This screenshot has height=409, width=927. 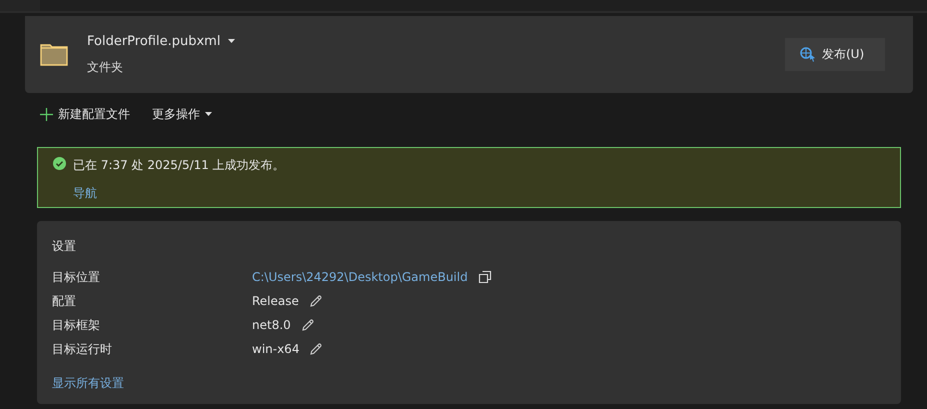 I want to click on success-check-icon, so click(x=59, y=163).